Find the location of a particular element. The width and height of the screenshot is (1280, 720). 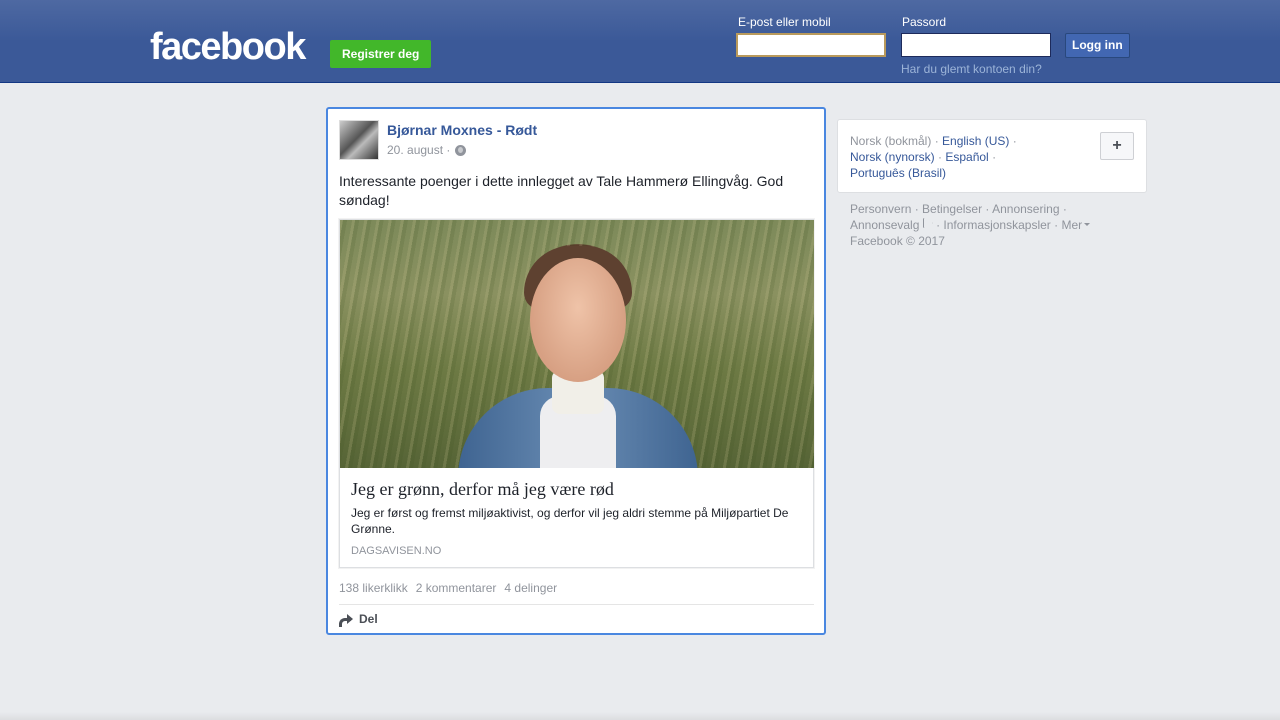

language-option-espanol: Español is located at coordinates (966, 157).